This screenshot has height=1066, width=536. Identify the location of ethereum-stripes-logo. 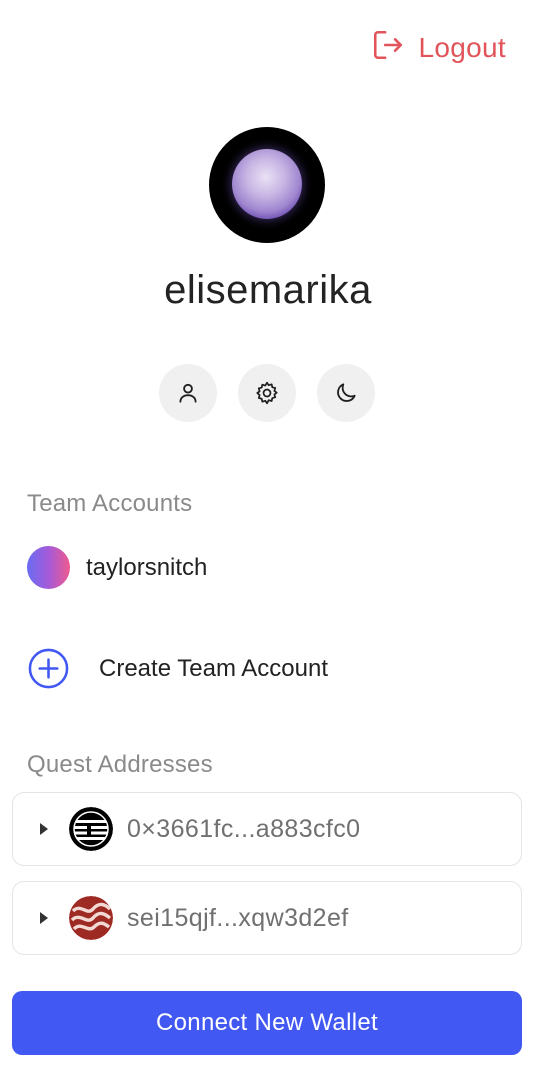
(91, 829).